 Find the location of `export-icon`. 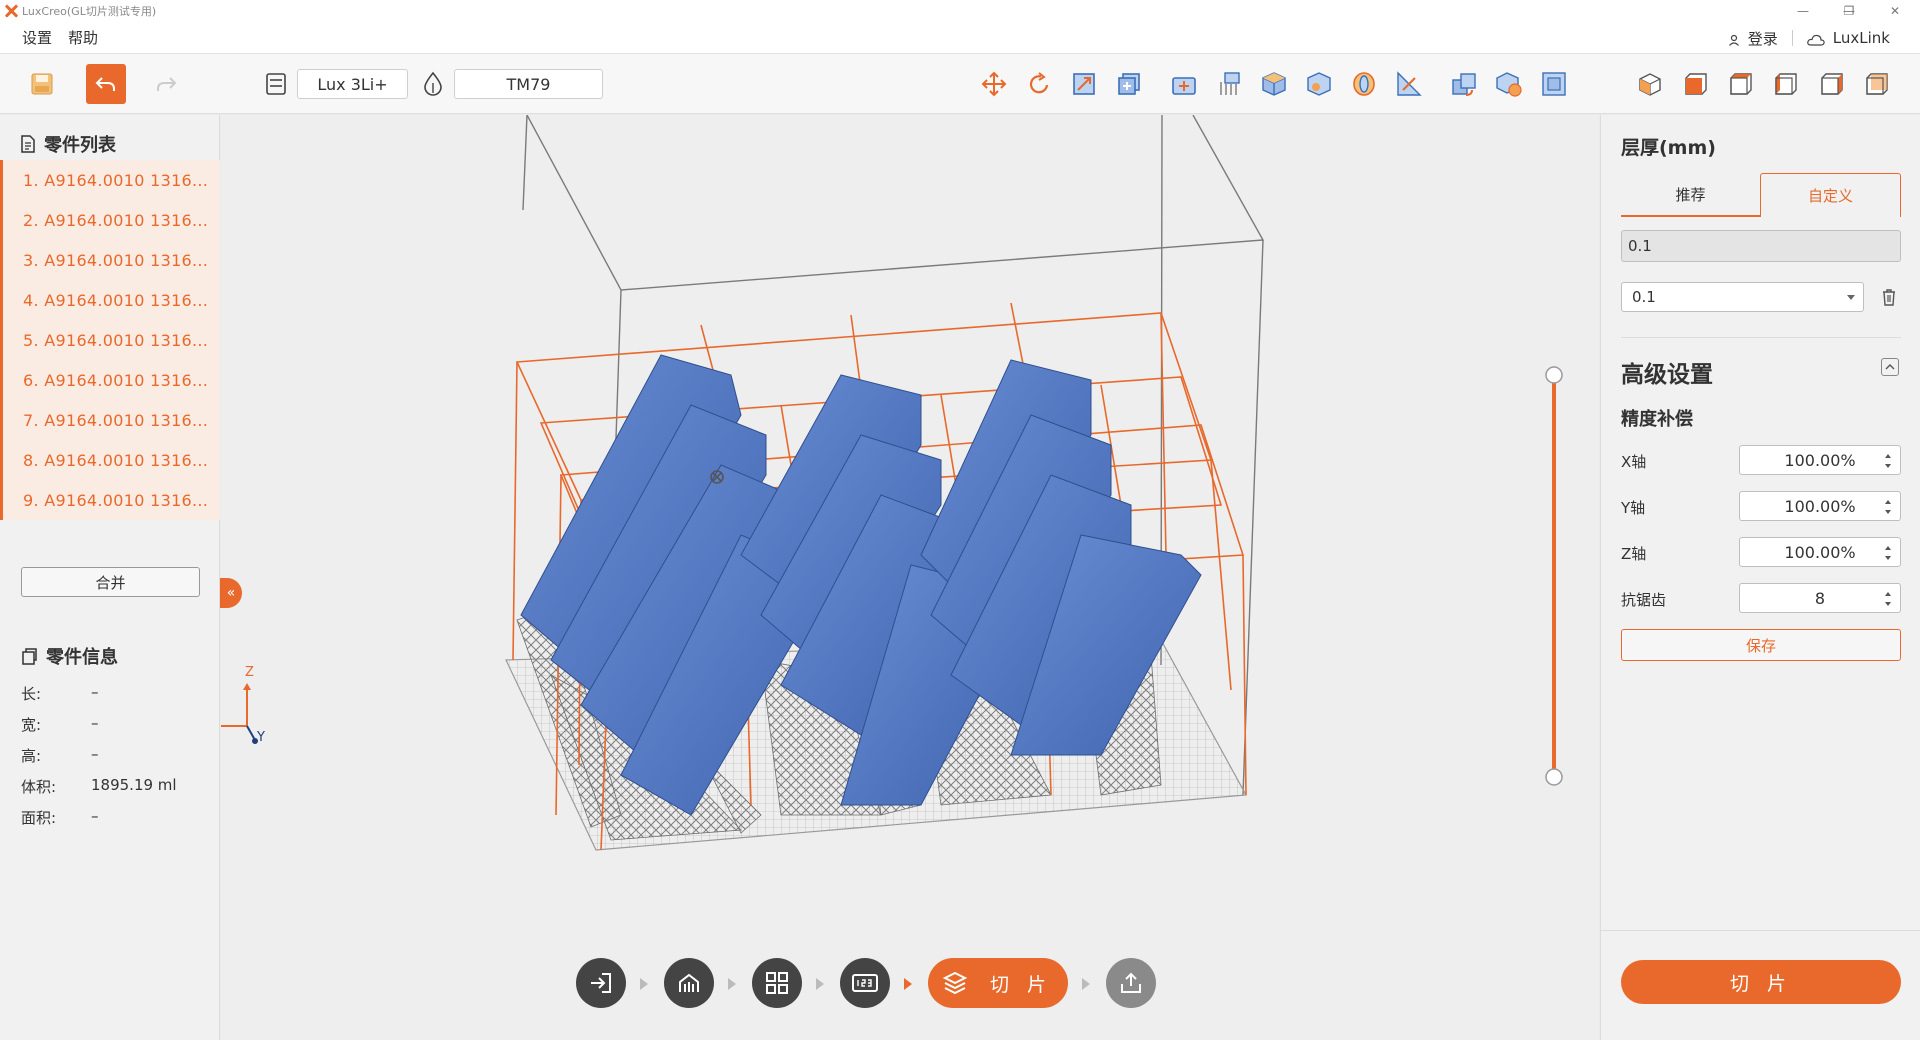

export-icon is located at coordinates (1131, 982).